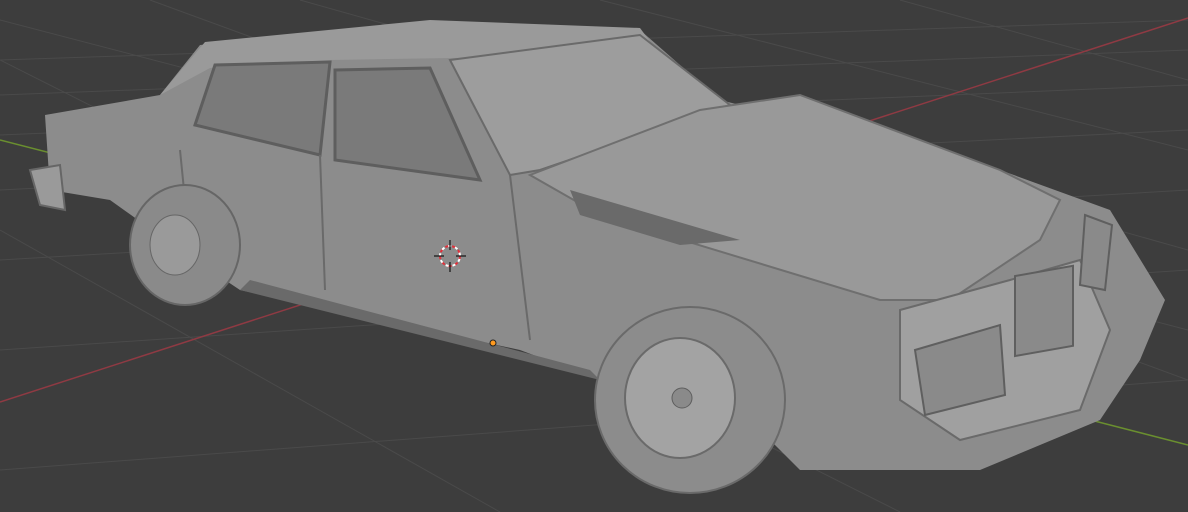  What do you see at coordinates (185, 245) in the screenshot?
I see `rear-wheel` at bounding box center [185, 245].